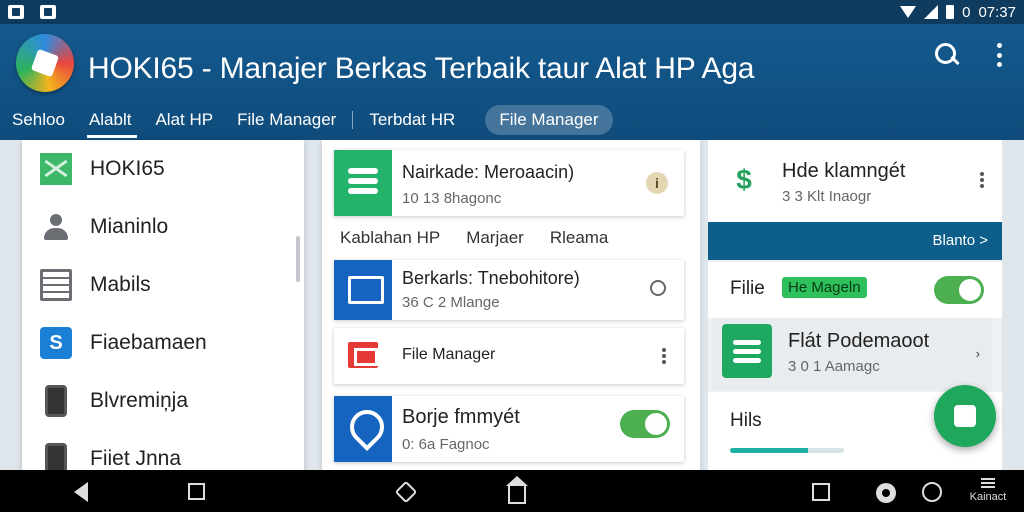 The image size is (1024, 512). I want to click on drawer-item-label: Fiiet Jnna, so click(136, 458).